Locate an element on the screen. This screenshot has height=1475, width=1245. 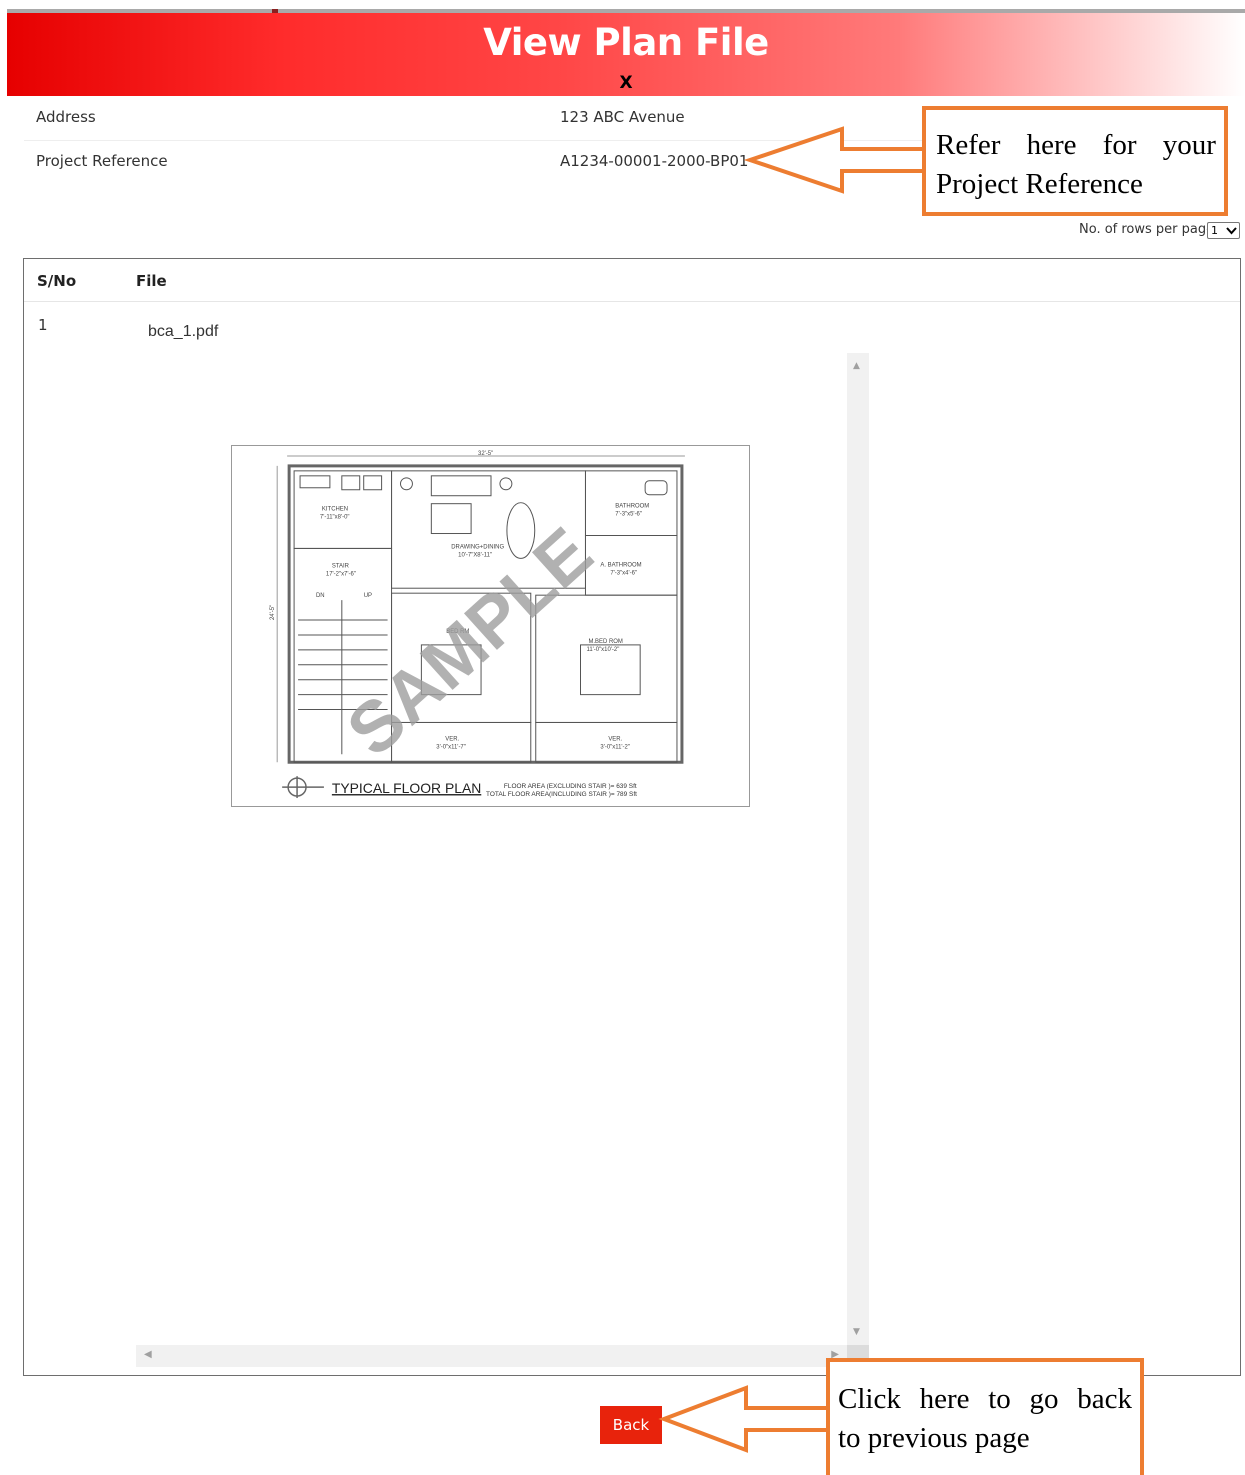
scroll-down-icon: ▼ is located at coordinates (856, 1332).